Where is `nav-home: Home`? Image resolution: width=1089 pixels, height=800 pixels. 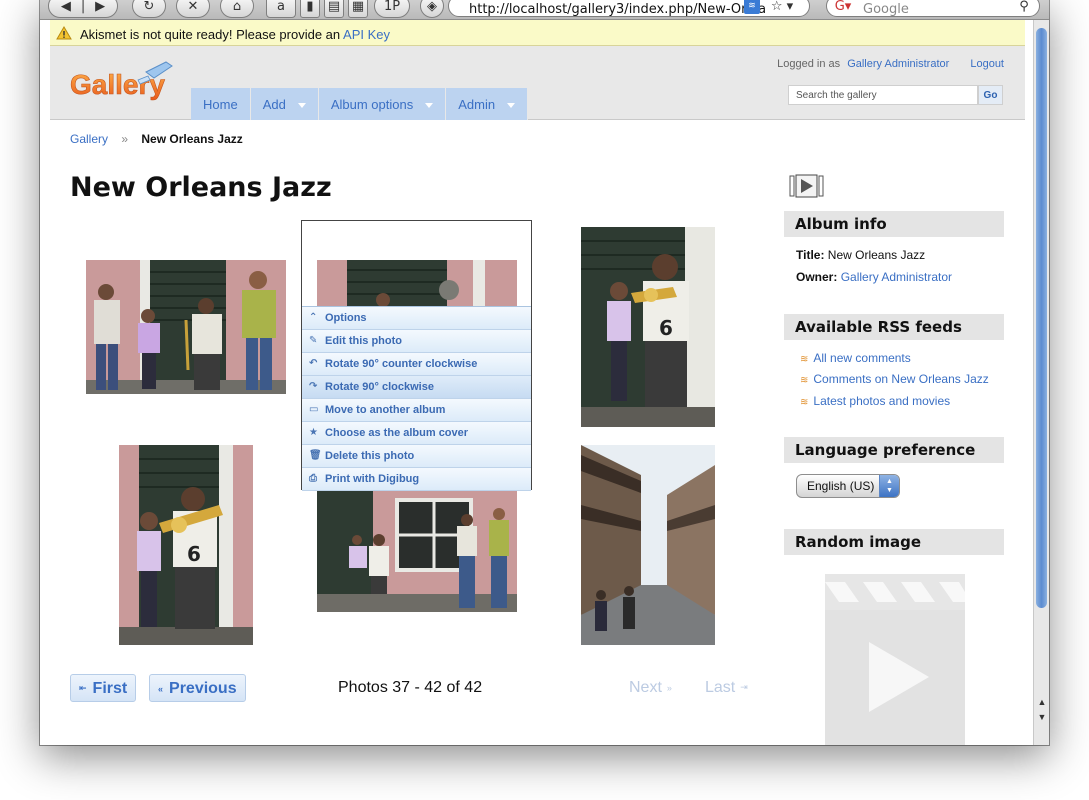 nav-home: Home is located at coordinates (221, 104).